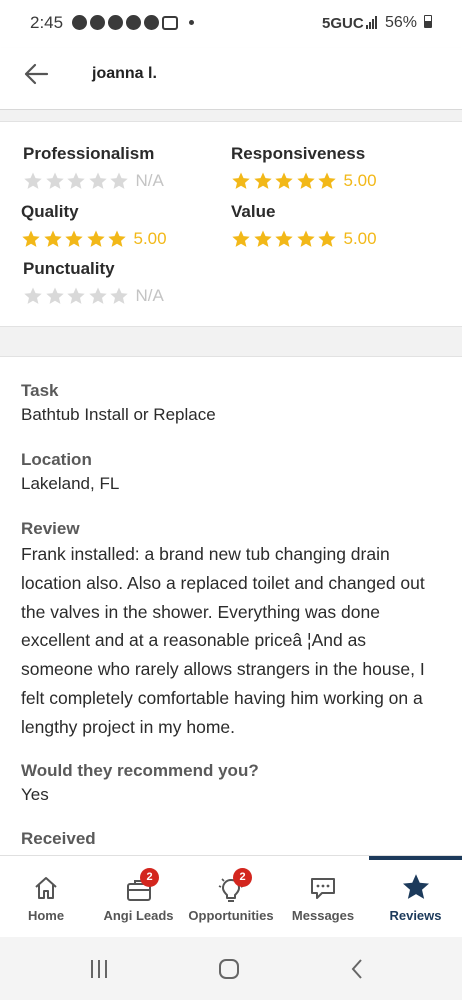 The image size is (462, 1000). What do you see at coordinates (415, 915) in the screenshot?
I see `nav-reviews-label: Reviews` at bounding box center [415, 915].